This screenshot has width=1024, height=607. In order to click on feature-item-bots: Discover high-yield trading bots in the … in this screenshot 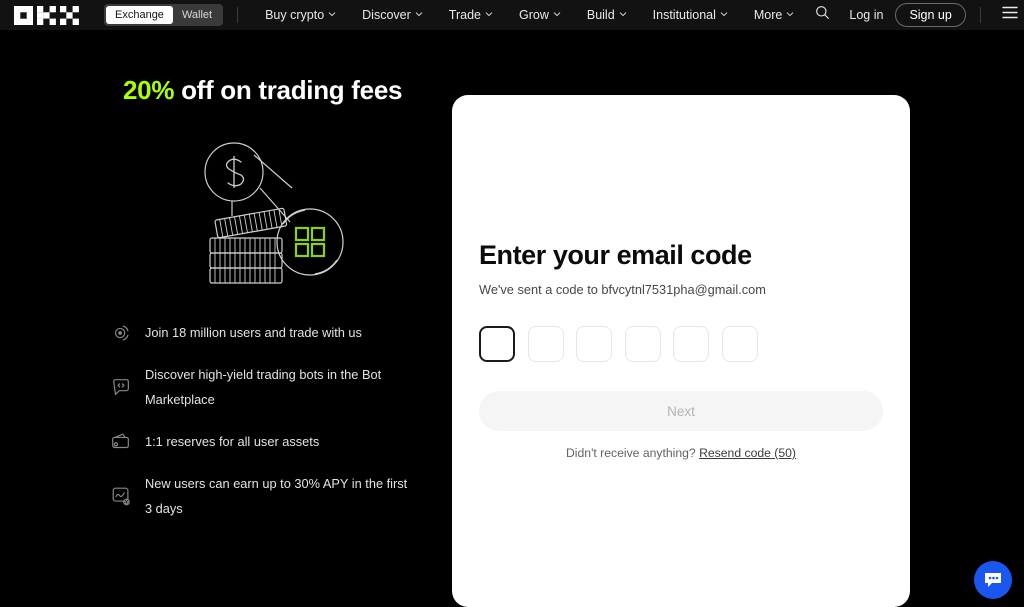, I will do `click(281, 387)`.